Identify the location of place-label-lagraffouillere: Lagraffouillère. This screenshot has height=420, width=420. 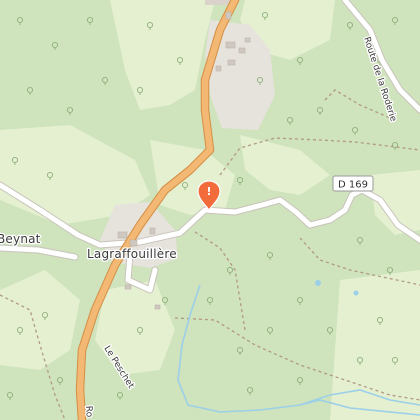
(132, 254).